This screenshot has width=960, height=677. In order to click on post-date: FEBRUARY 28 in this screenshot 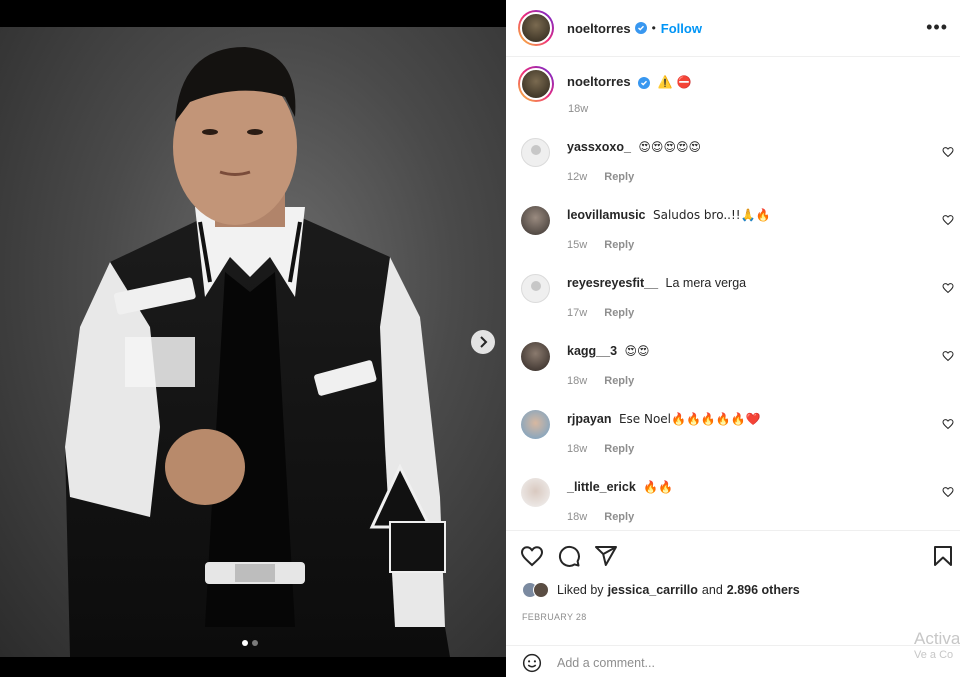, I will do `click(554, 617)`.